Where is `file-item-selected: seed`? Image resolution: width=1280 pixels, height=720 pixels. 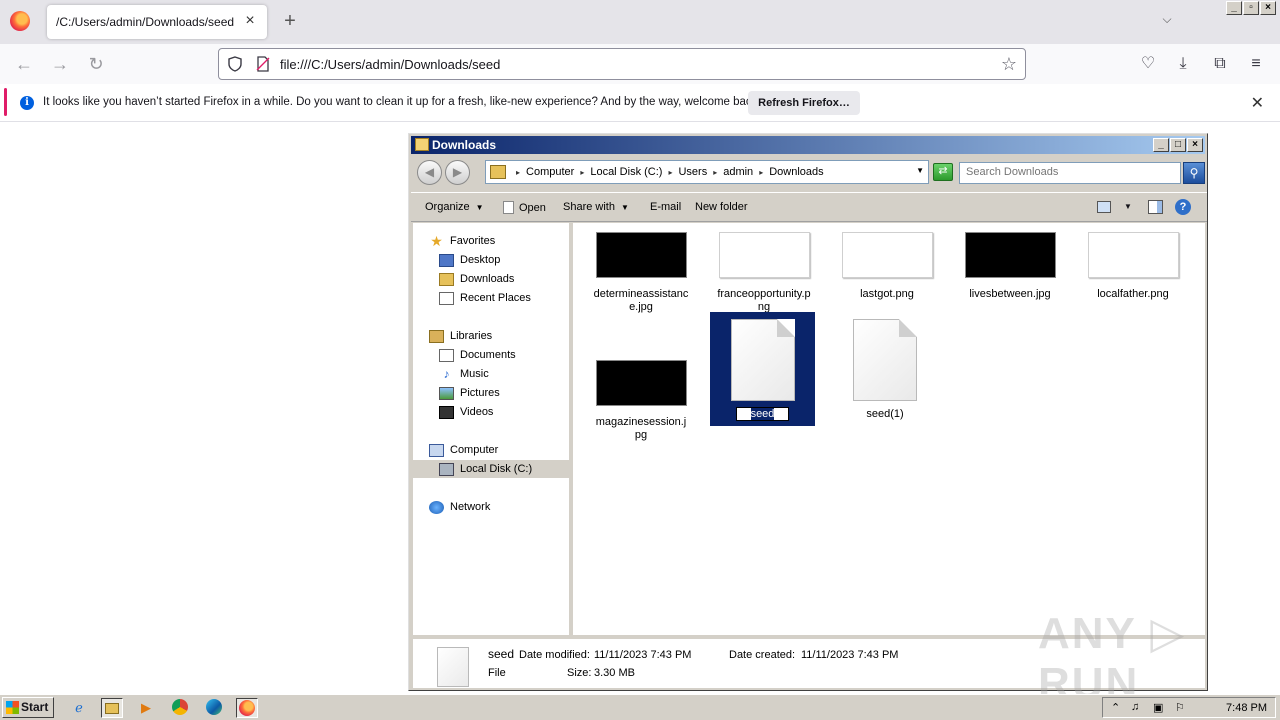
file-item-selected: seed is located at coordinates (762, 369).